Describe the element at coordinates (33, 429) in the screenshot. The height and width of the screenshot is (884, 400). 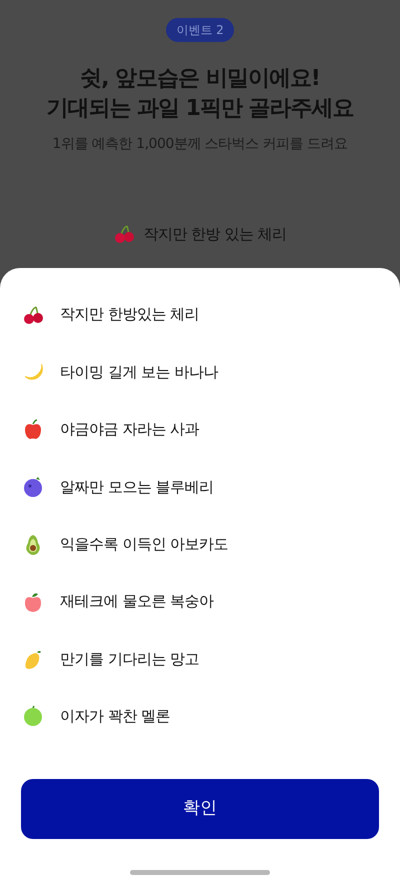
I see `apple-icon` at that location.